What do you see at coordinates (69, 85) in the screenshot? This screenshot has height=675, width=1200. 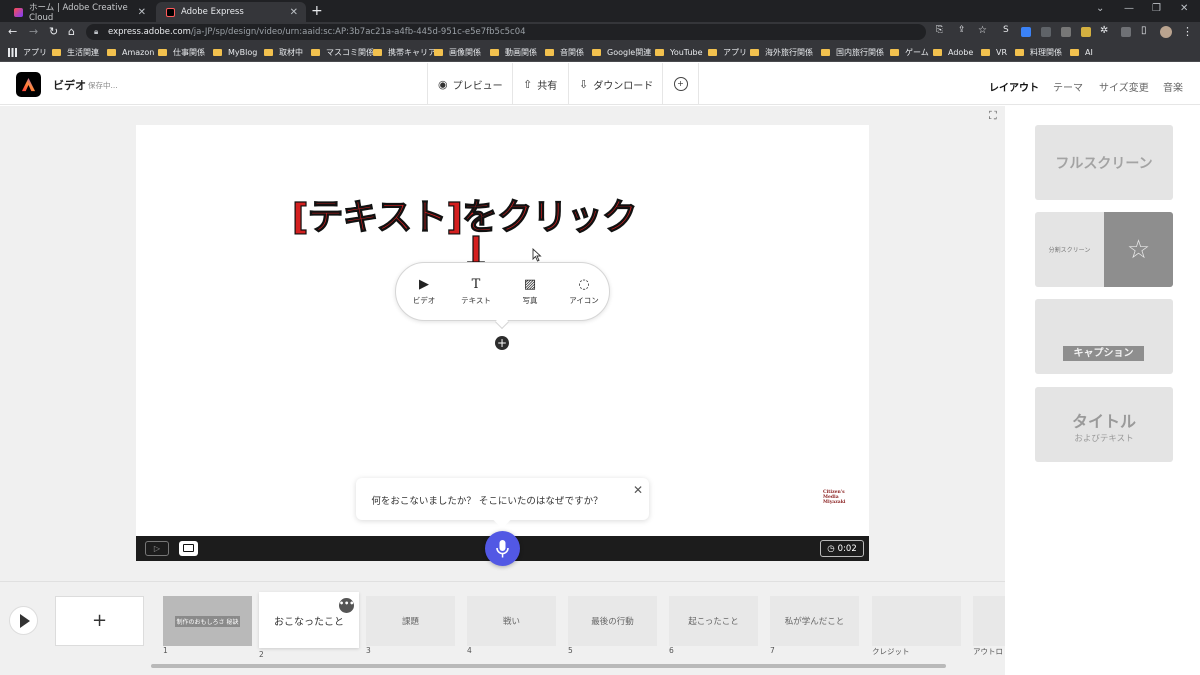 I see `document-title: ビデオ` at bounding box center [69, 85].